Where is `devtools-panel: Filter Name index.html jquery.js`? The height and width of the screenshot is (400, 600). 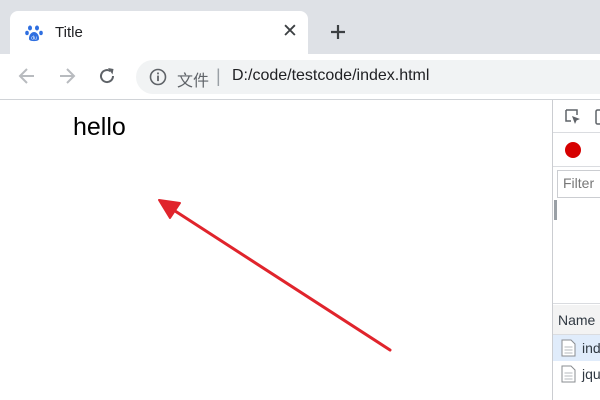
devtools-panel: Filter Name index.html jquery.js is located at coordinates (576, 250).